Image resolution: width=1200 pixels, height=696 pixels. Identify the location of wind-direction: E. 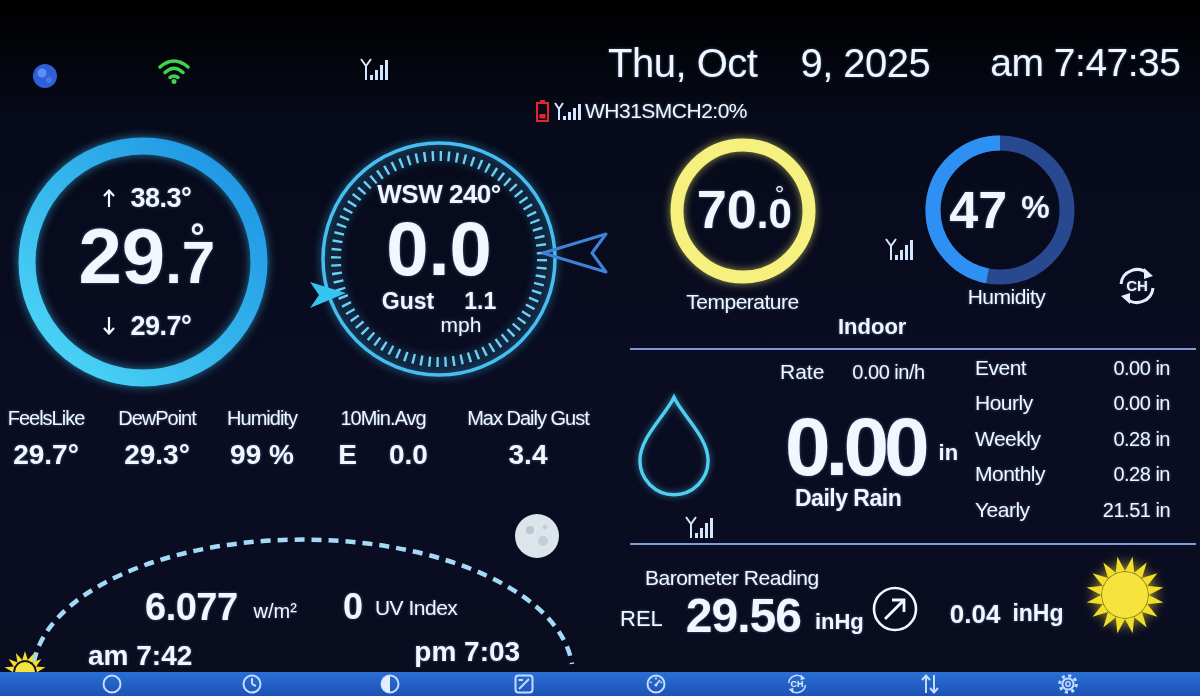
(347, 455).